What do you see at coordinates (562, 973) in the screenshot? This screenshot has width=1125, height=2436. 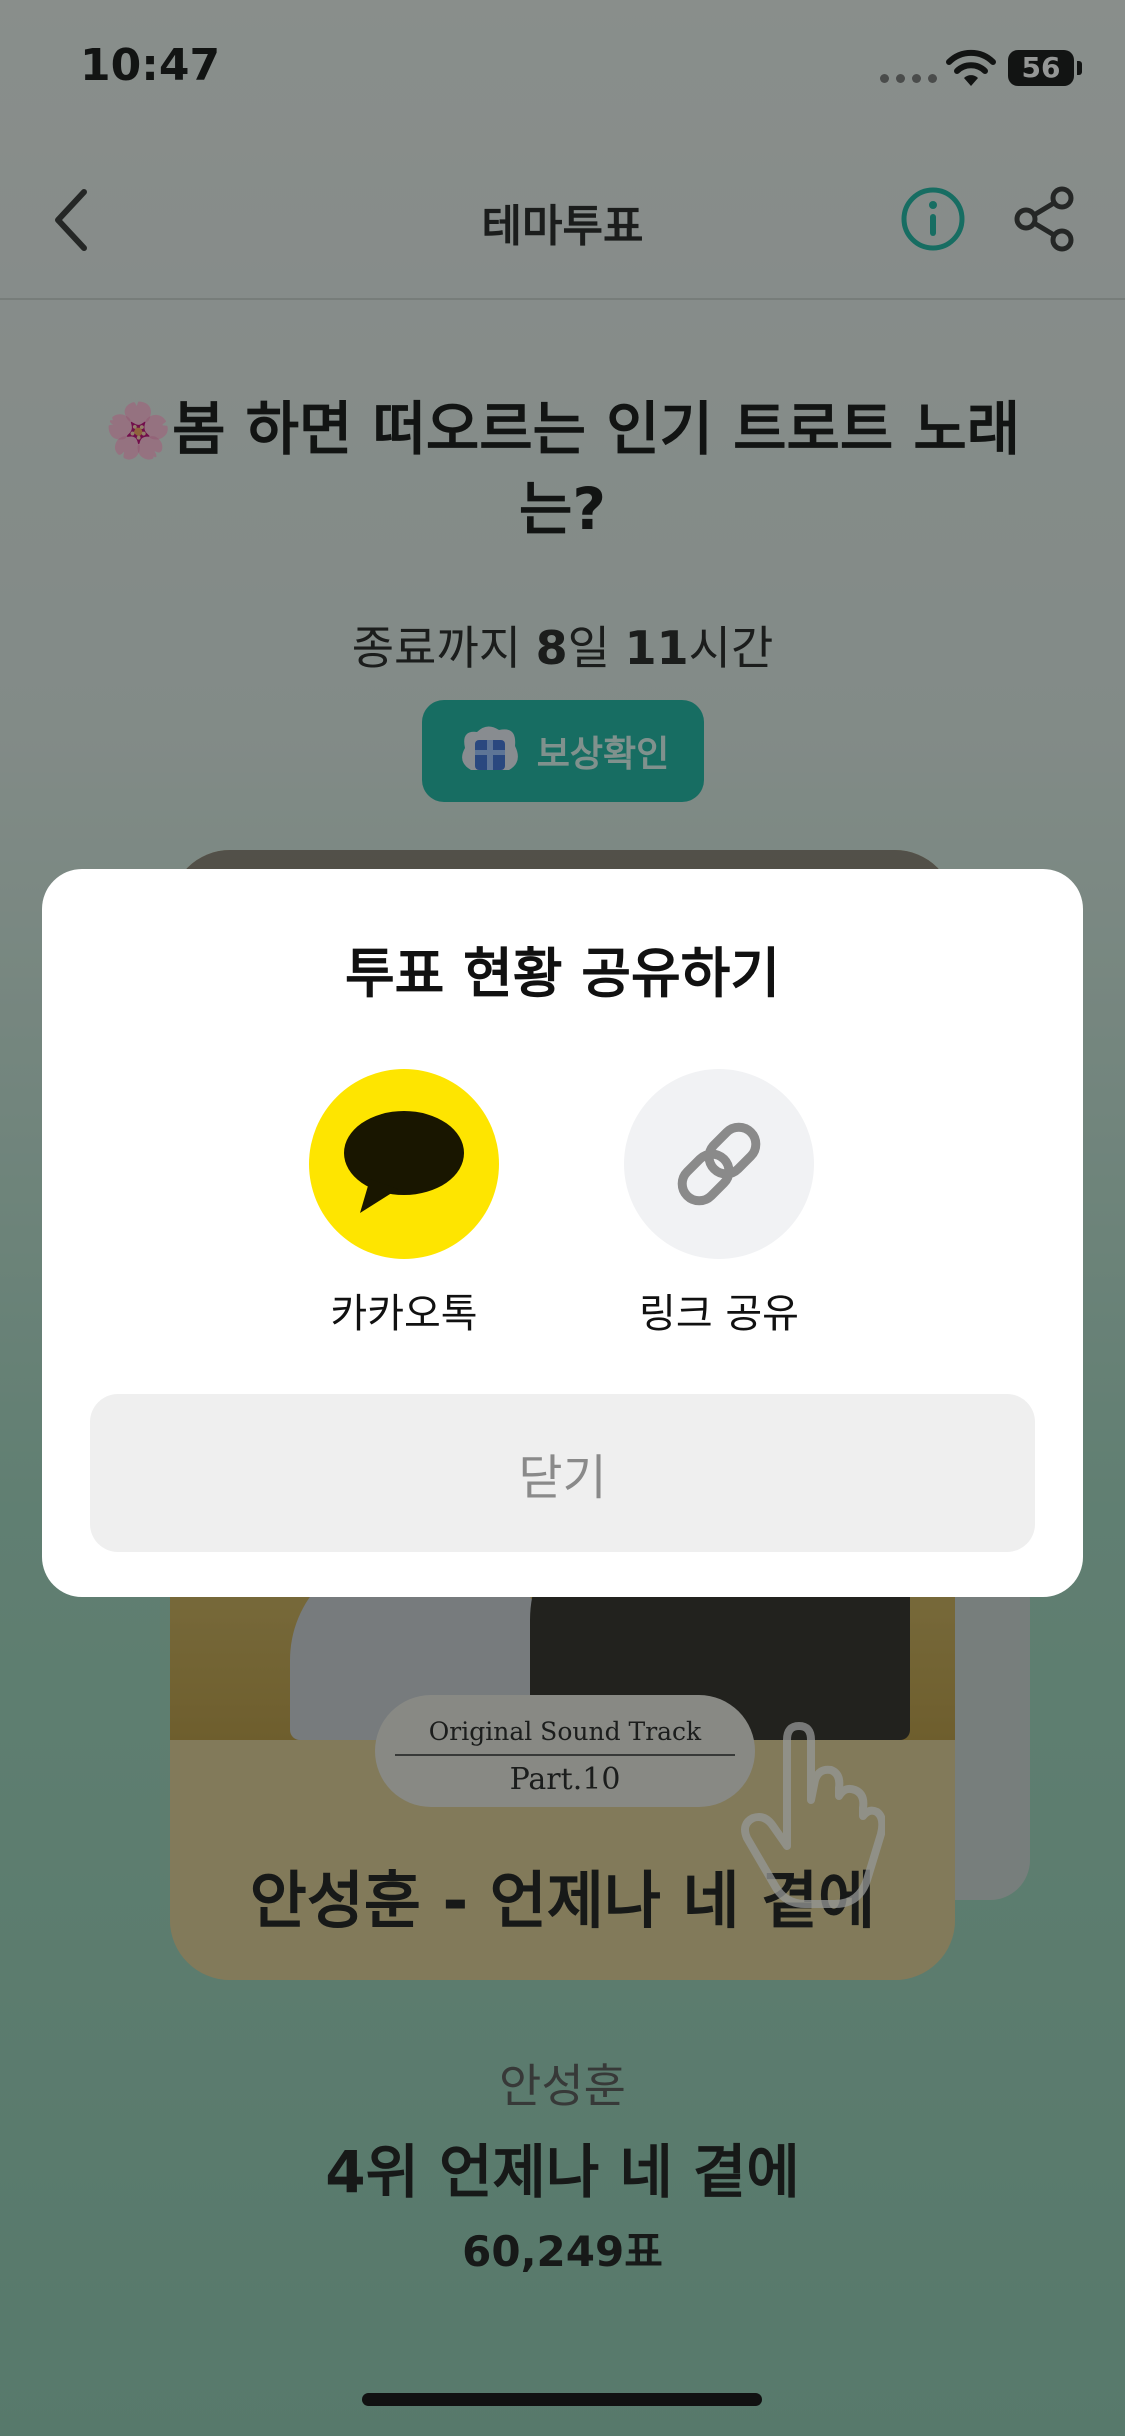 I see `modal-title: 투표 현황 공유하기` at bounding box center [562, 973].